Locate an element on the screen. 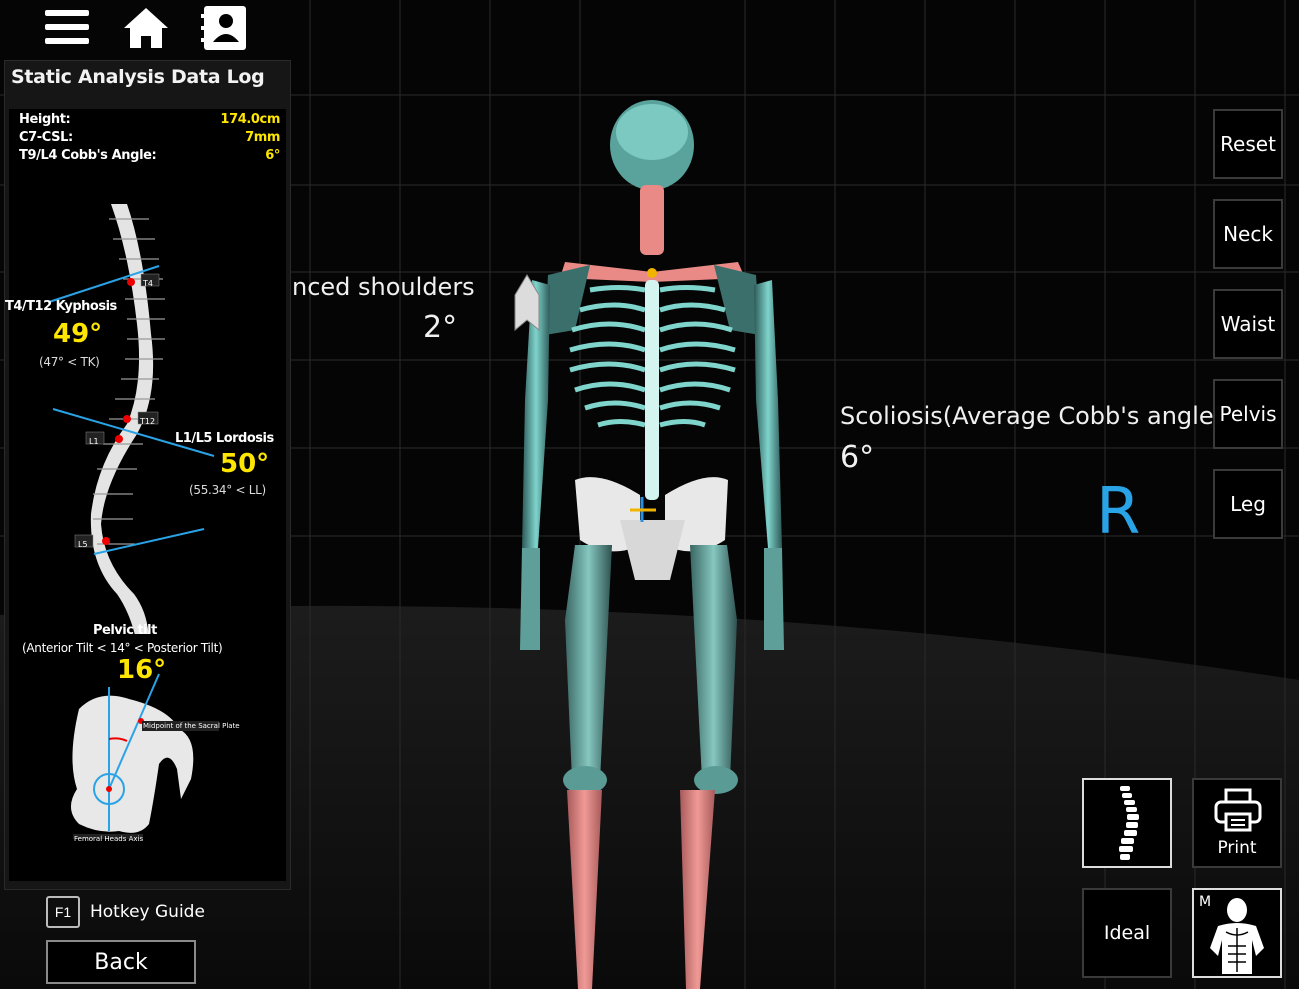 This screenshot has height=989, width=1299. spine-view-button is located at coordinates (1127, 823).